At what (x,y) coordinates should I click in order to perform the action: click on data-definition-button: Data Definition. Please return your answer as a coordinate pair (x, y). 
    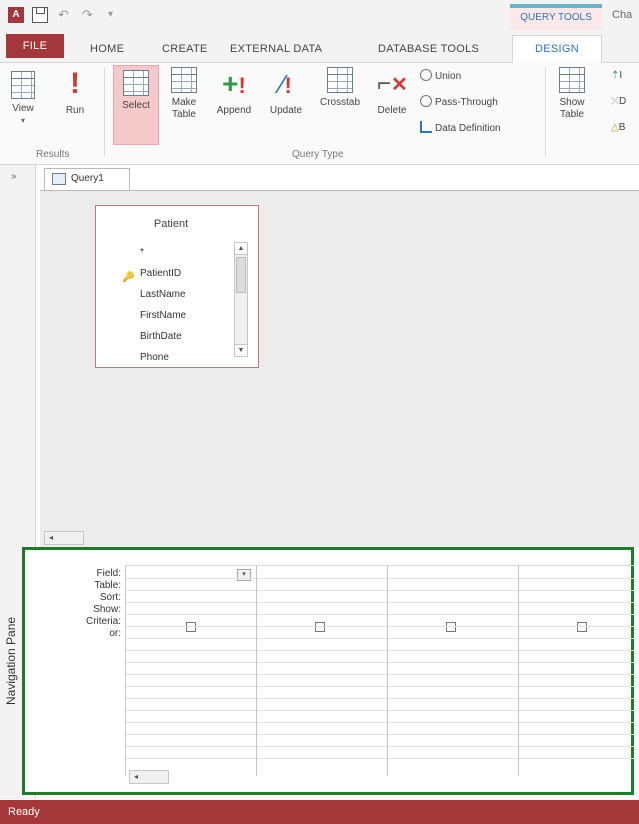
    Looking at the image, I should click on (460, 128).